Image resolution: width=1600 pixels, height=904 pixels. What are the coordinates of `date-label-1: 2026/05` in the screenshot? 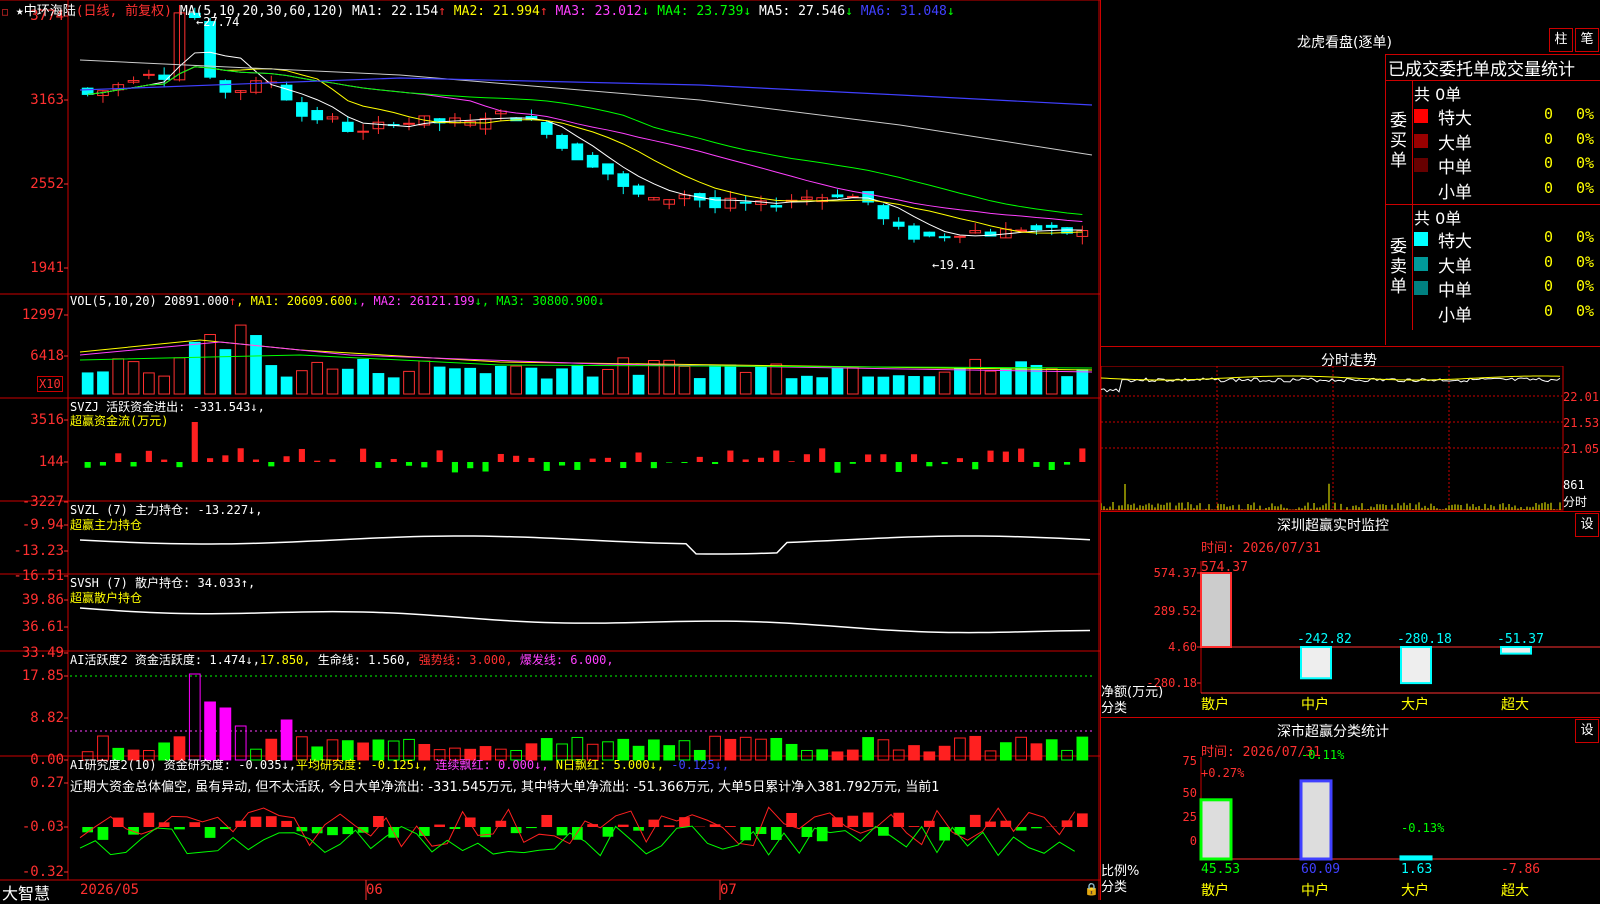 It's located at (109, 890).